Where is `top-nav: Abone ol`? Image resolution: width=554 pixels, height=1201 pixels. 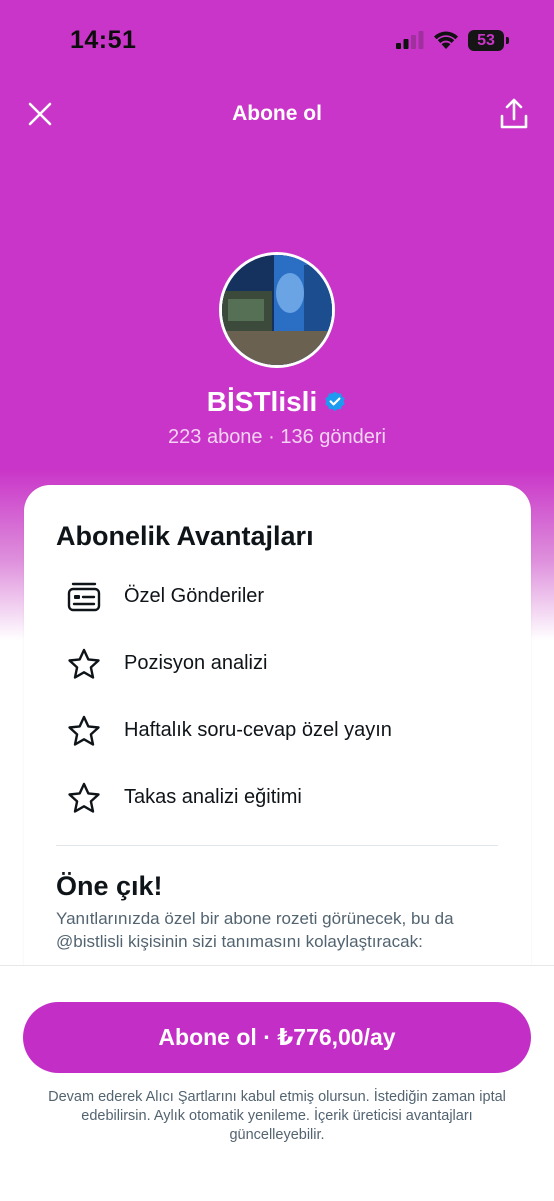
top-nav: Abone ol is located at coordinates (277, 114).